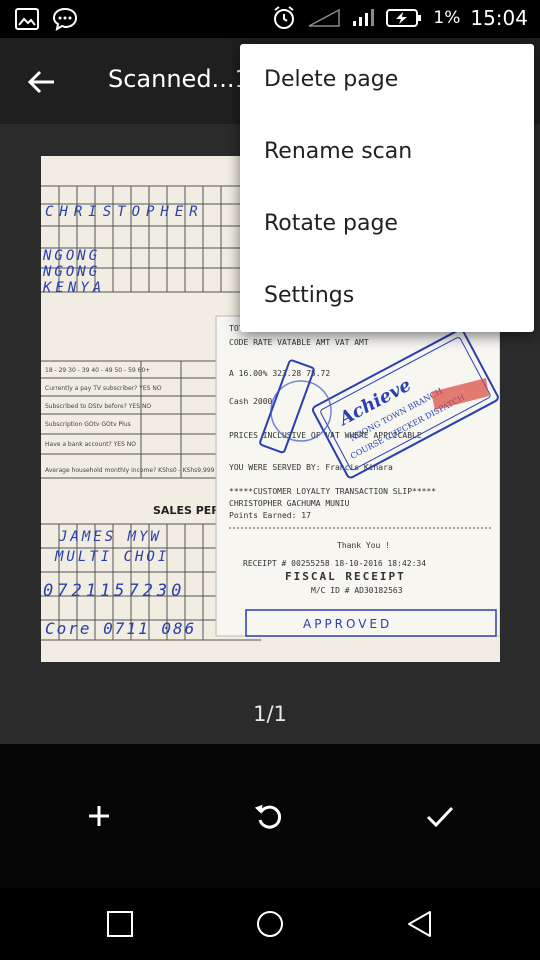  Describe the element at coordinates (363, 545) in the screenshot. I see `svg-text: Thank You !` at that location.